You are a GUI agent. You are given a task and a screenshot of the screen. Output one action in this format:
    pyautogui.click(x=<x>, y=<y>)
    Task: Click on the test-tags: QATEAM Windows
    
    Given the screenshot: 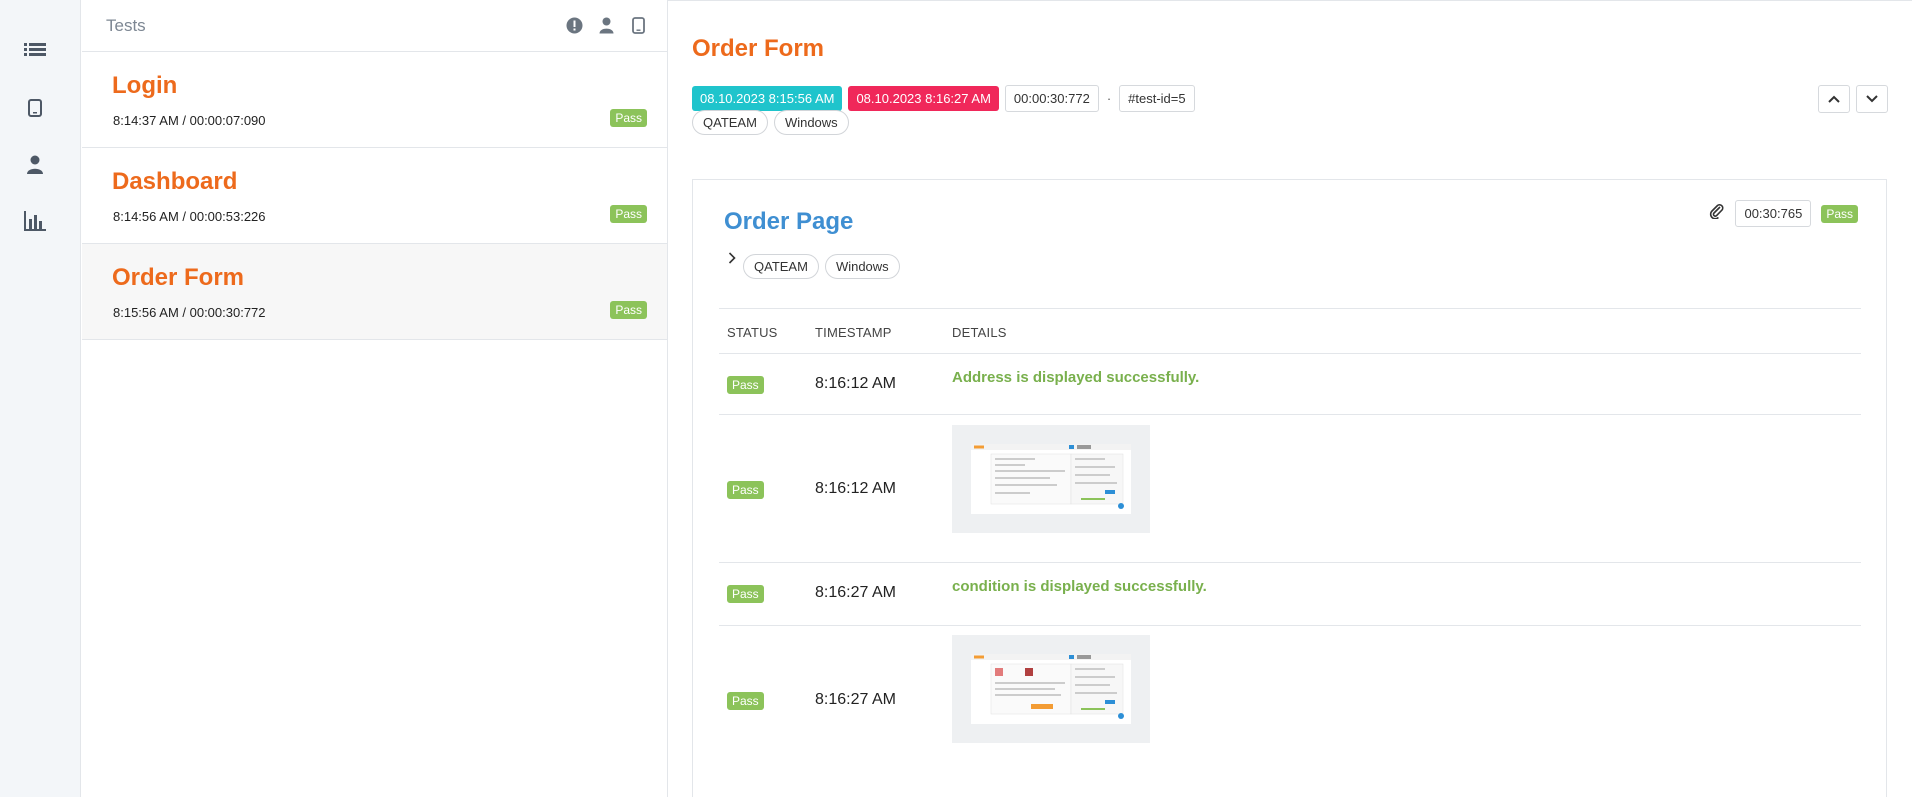 What is the action you would take?
    pyautogui.click(x=770, y=122)
    